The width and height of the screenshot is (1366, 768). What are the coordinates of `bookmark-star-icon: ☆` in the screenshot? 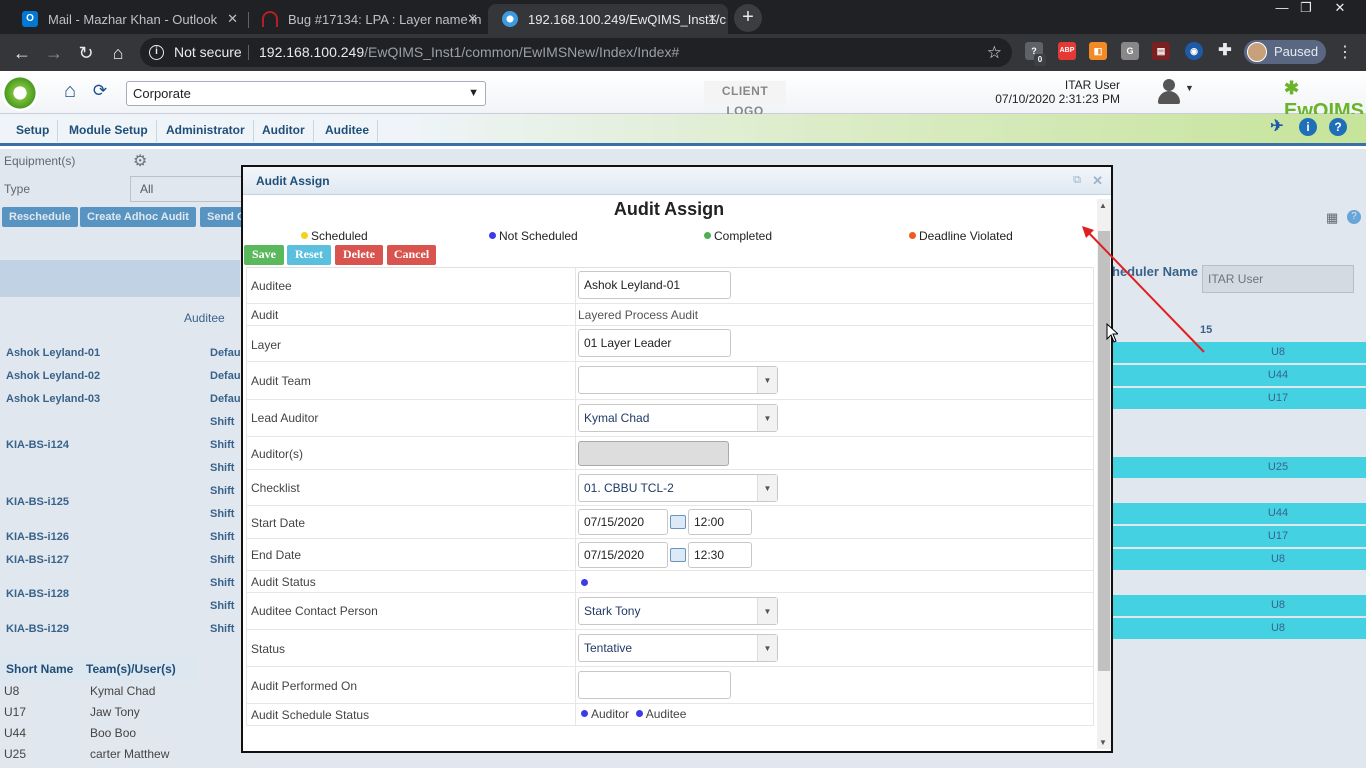 It's located at (994, 52).